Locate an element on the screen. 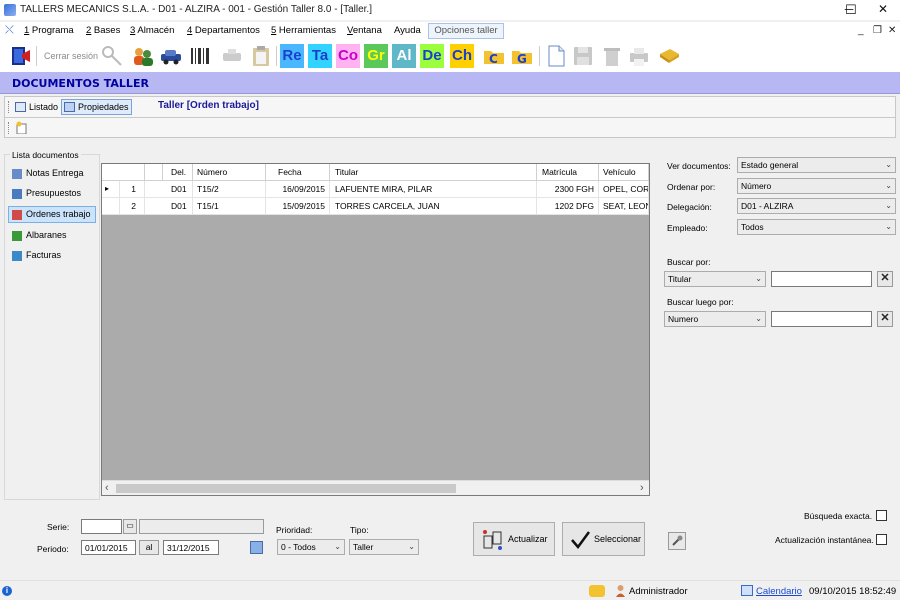 The image size is (900, 600). busqueda-exacta-checkbox is located at coordinates (881, 515).